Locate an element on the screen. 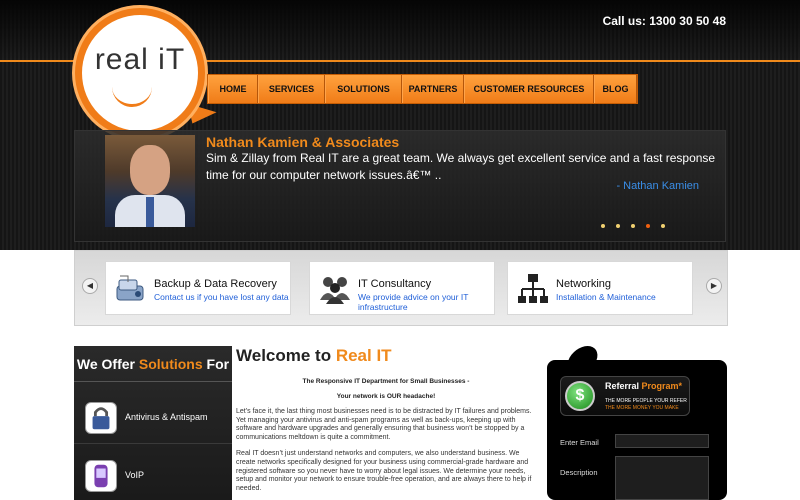 The height and width of the screenshot is (500, 800). nav-solutions: SOLUTIONS is located at coordinates (363, 89).